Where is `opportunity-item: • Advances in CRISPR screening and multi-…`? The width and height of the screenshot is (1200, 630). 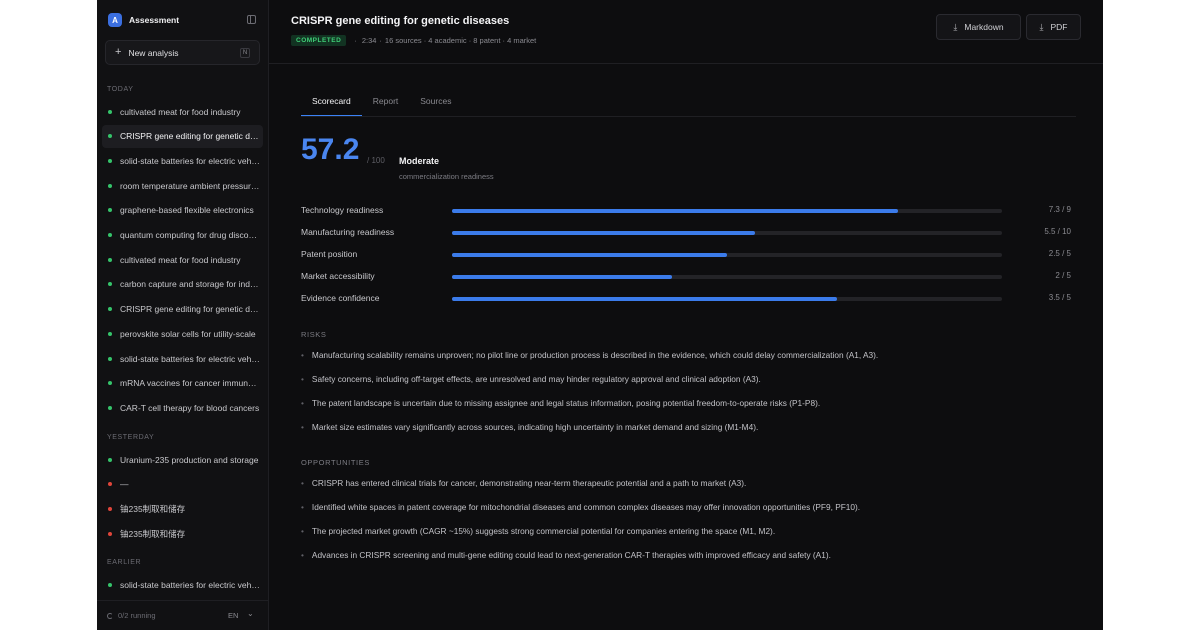 opportunity-item: • Advances in CRISPR screening and multi-… is located at coordinates (566, 555).